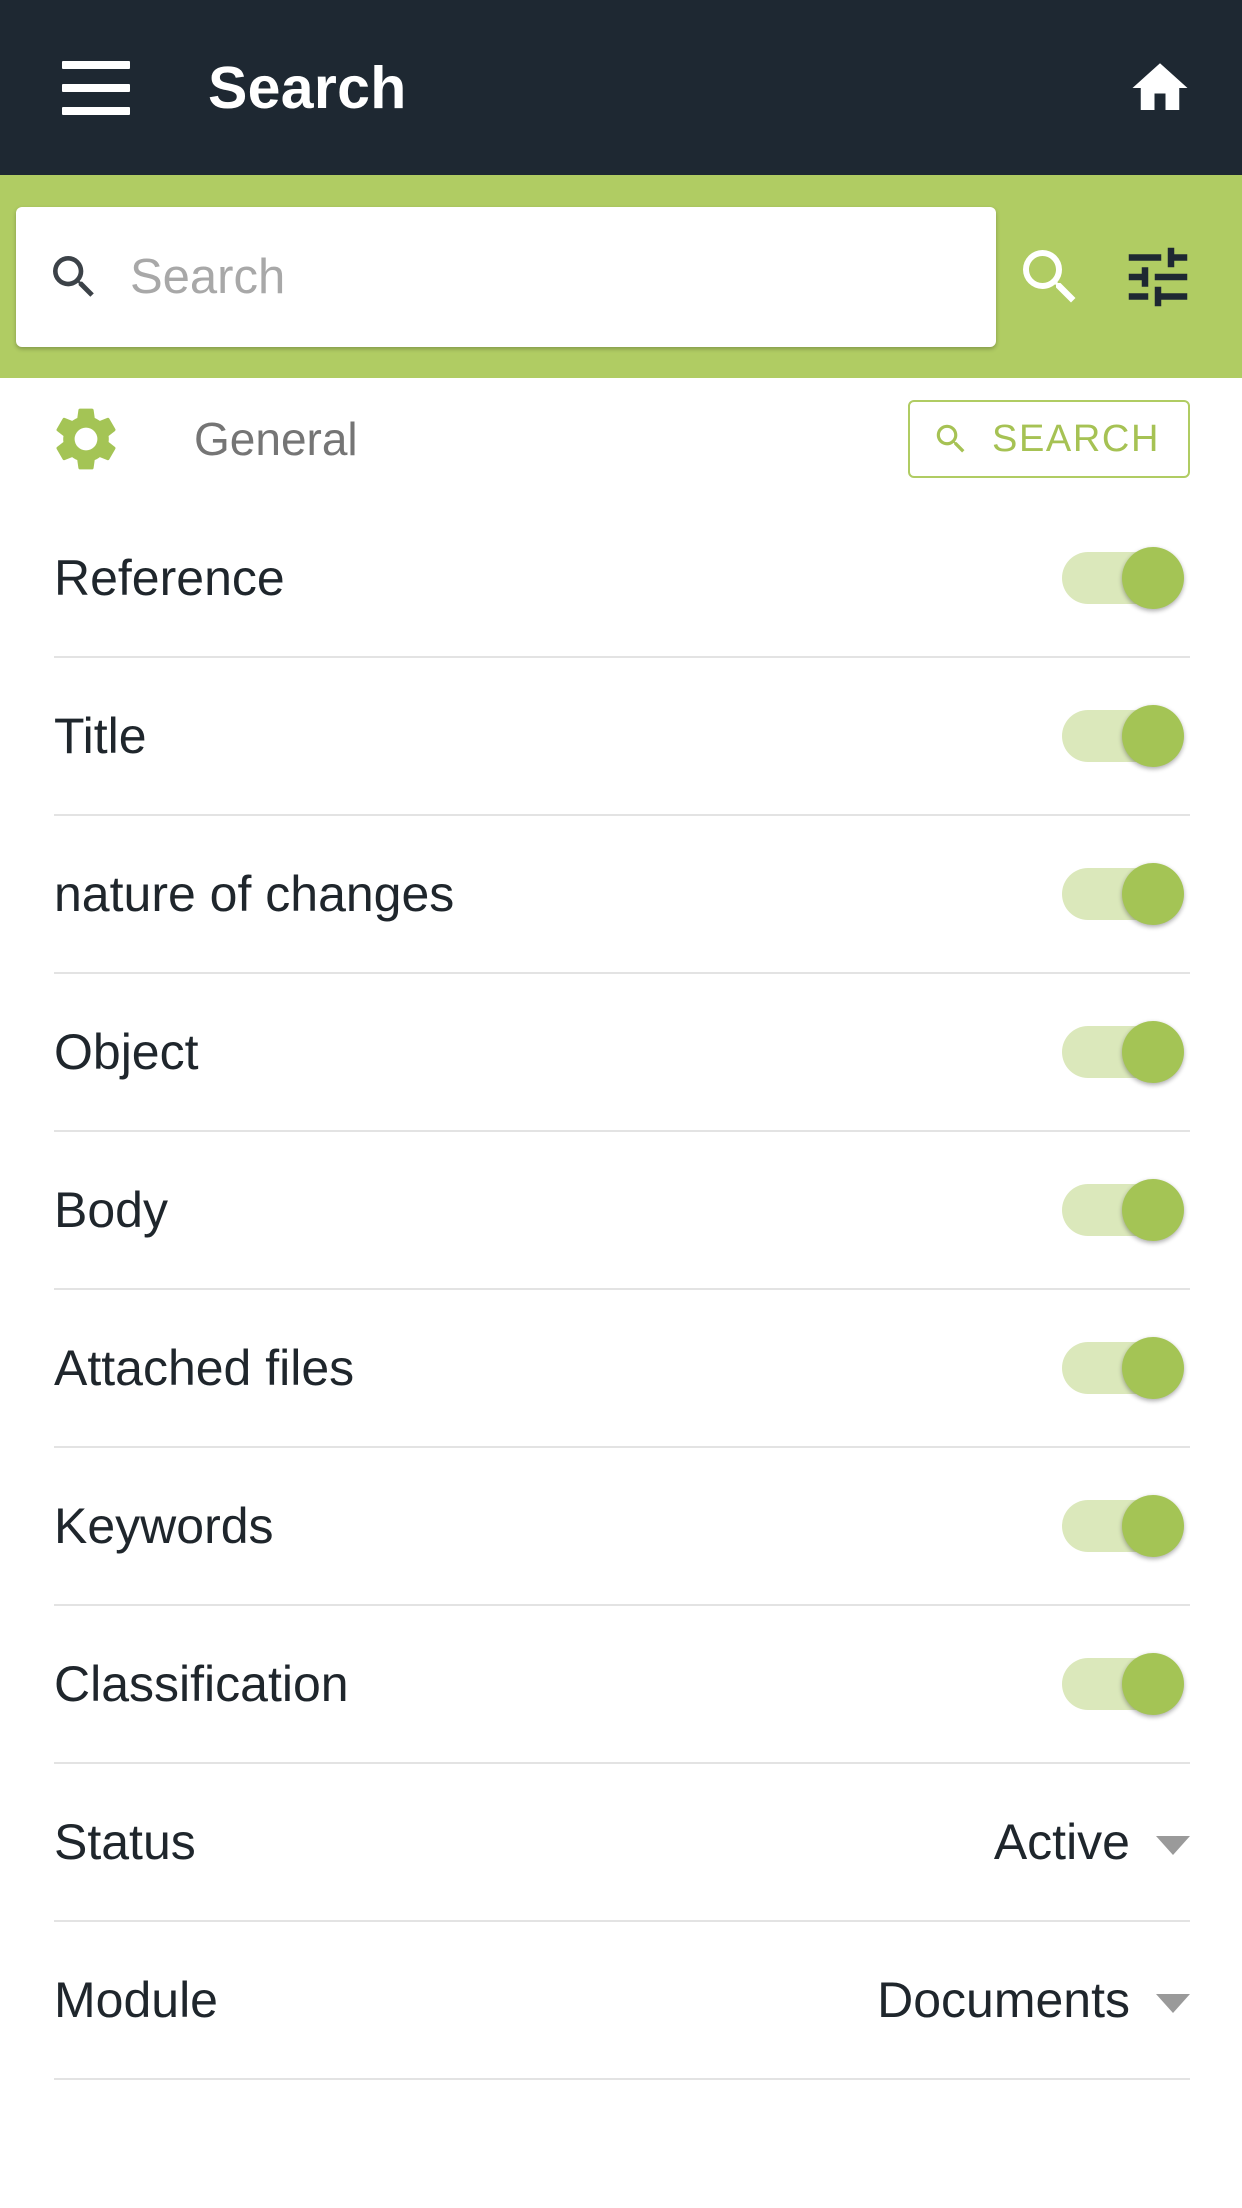 Image resolution: width=1242 pixels, height=2208 pixels. What do you see at coordinates (1076, 438) in the screenshot?
I see `search-button-label: SEARCH` at bounding box center [1076, 438].